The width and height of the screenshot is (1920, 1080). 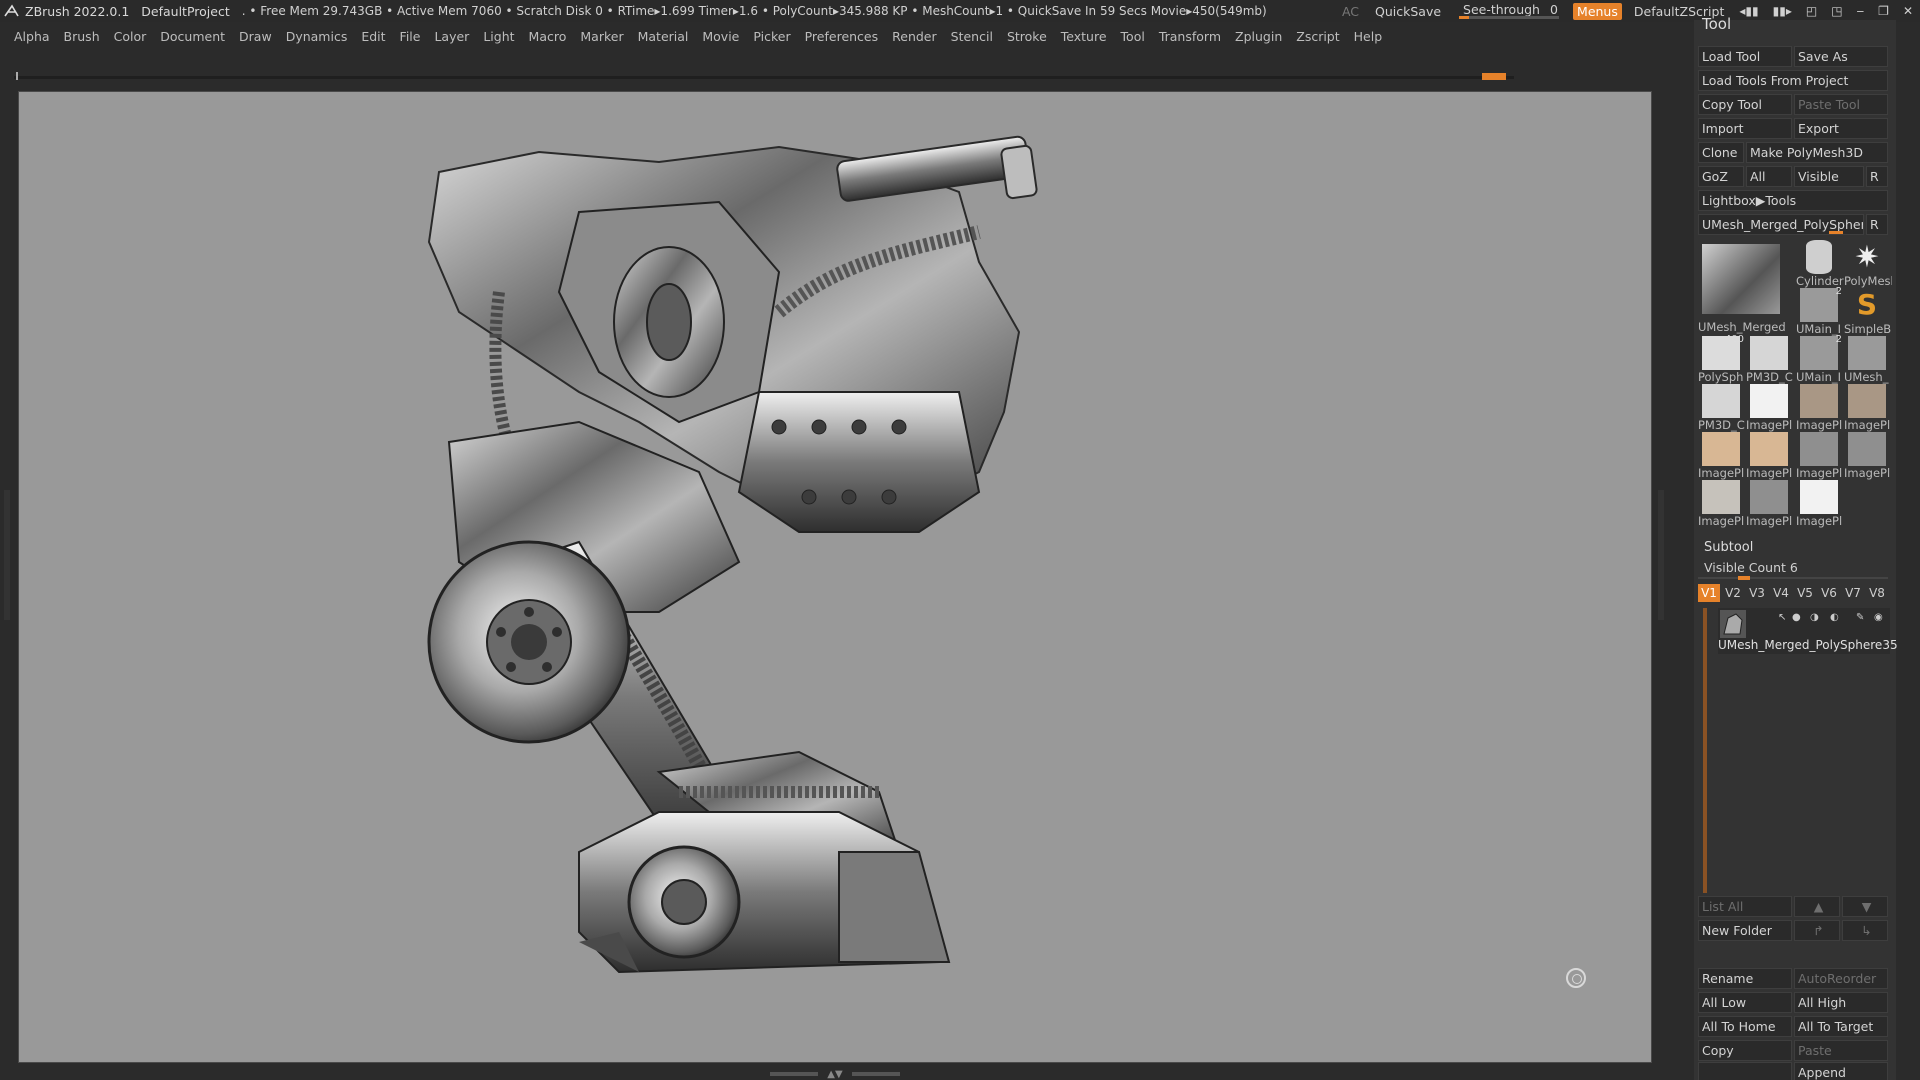 What do you see at coordinates (1133, 36) in the screenshot?
I see `menu-tool: Tool` at bounding box center [1133, 36].